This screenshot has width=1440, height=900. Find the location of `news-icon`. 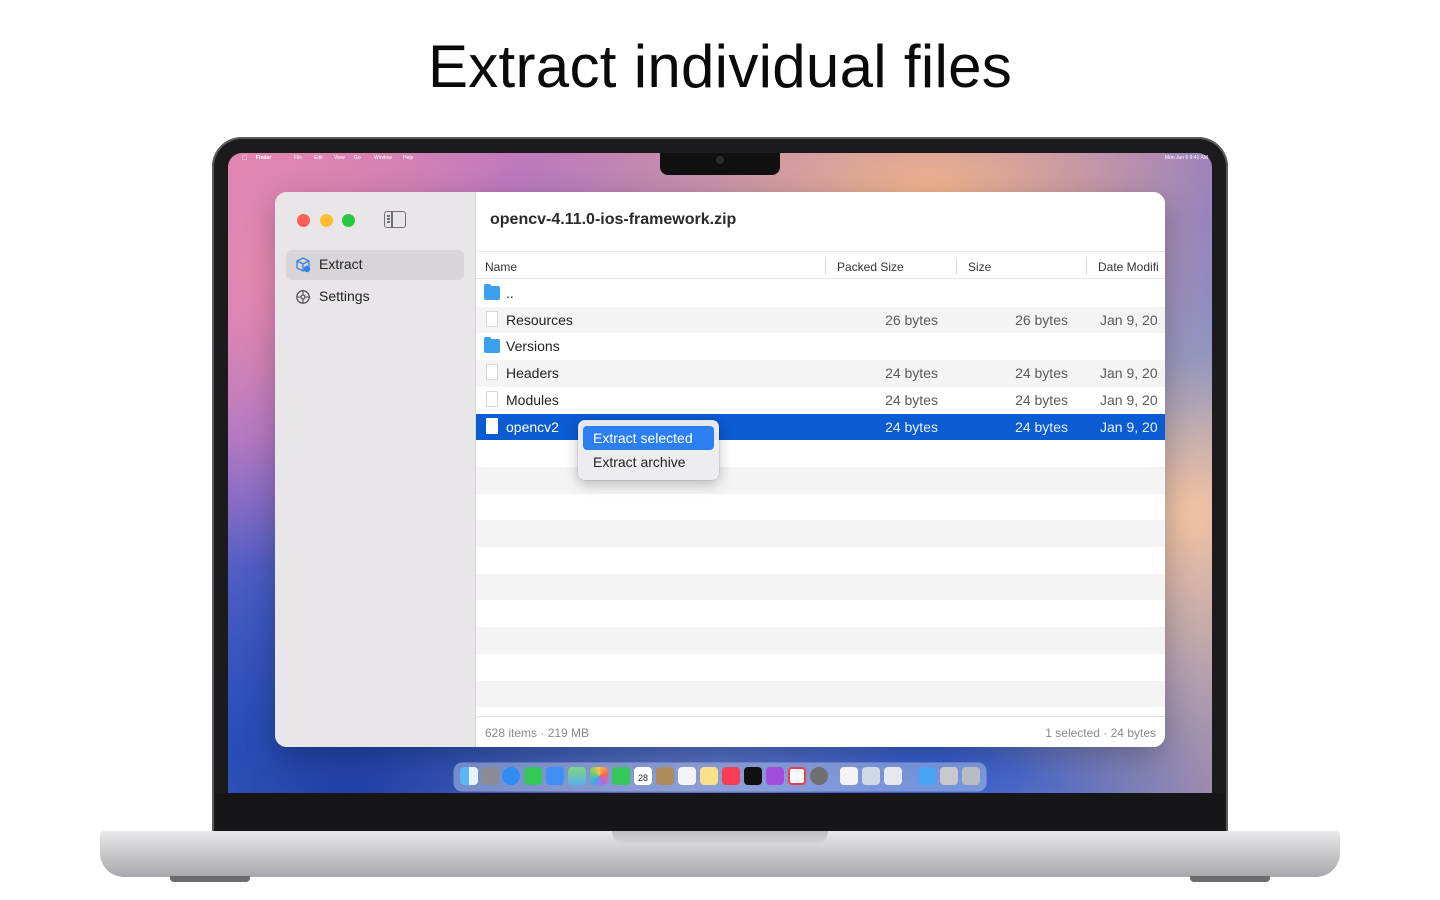

news-icon is located at coordinates (797, 776).